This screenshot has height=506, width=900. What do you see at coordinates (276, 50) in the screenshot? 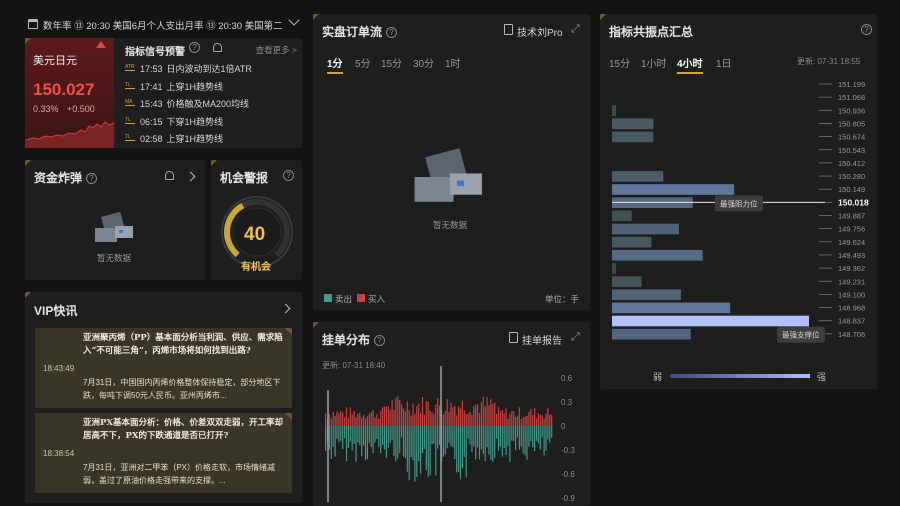
I see `more-link: 查看更多 >` at bounding box center [276, 50].